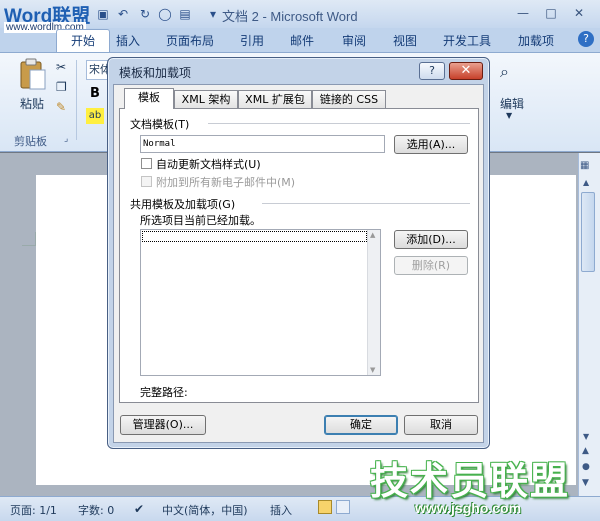  I want to click on status-insert-mode: 插入, so click(281, 510).